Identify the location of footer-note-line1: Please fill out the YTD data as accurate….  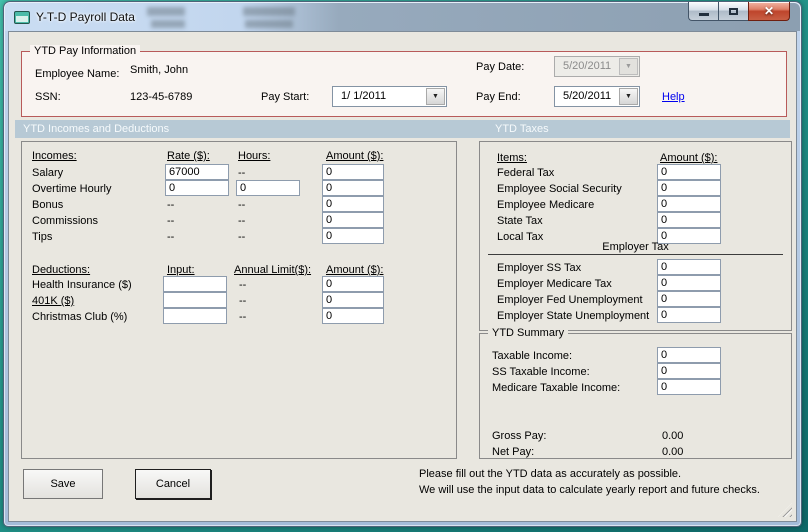
(550, 474).